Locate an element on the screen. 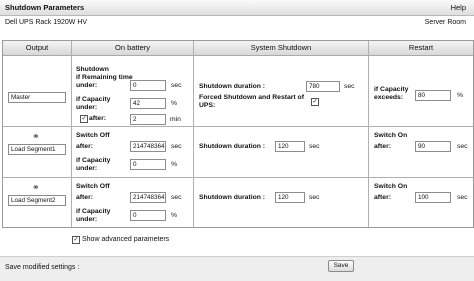 This screenshot has width=474, height=281. save-button: Save is located at coordinates (341, 266).